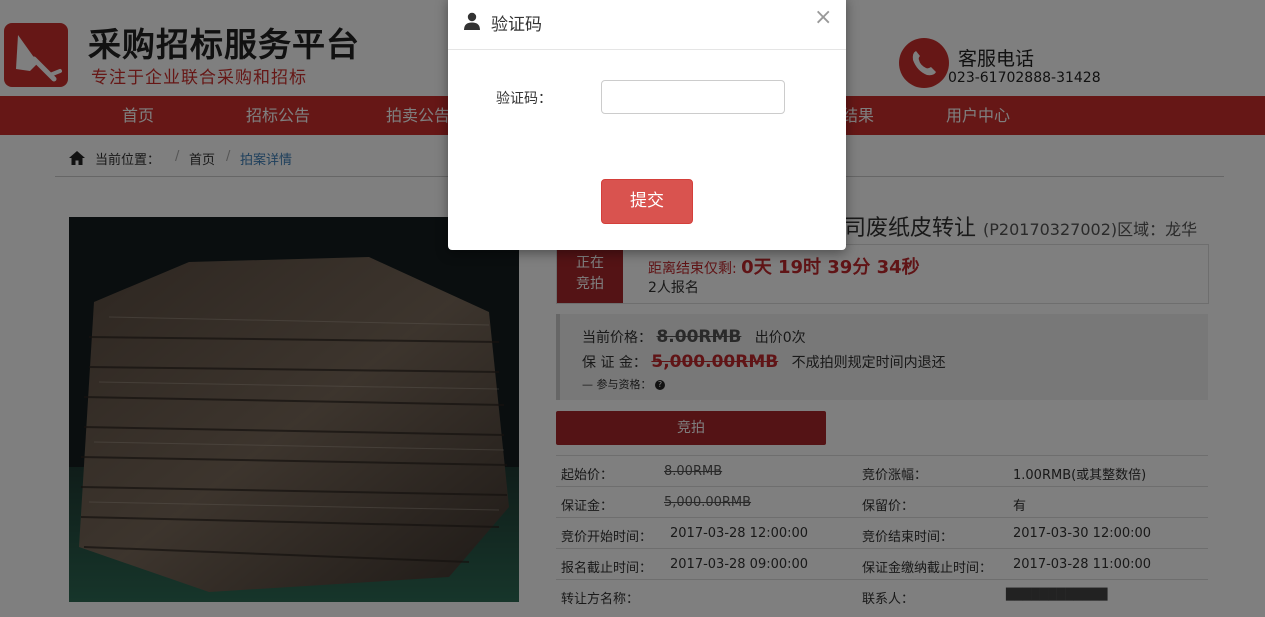 This screenshot has height=617, width=1265. Describe the element at coordinates (647, 25) in the screenshot. I see `dialog-header: 验证码 ×` at that location.